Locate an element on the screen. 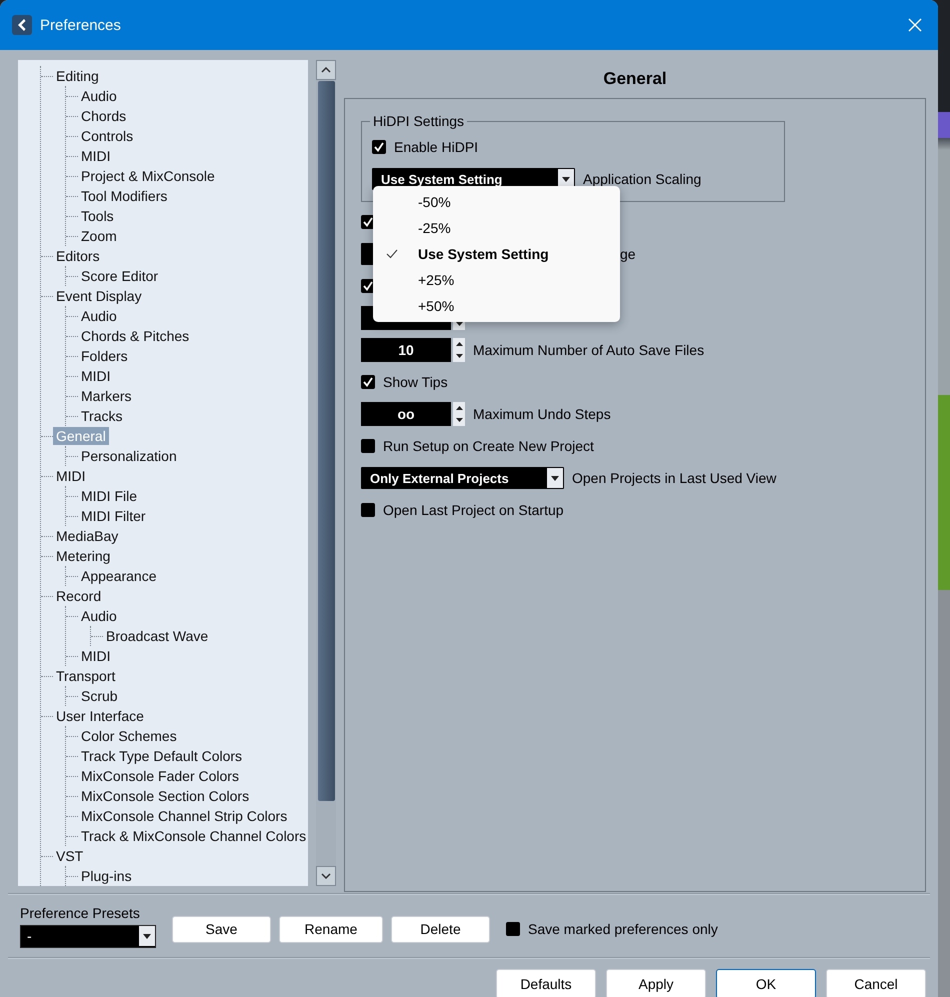 The height and width of the screenshot is (997, 950). preset-button: Rename is located at coordinates (331, 929).